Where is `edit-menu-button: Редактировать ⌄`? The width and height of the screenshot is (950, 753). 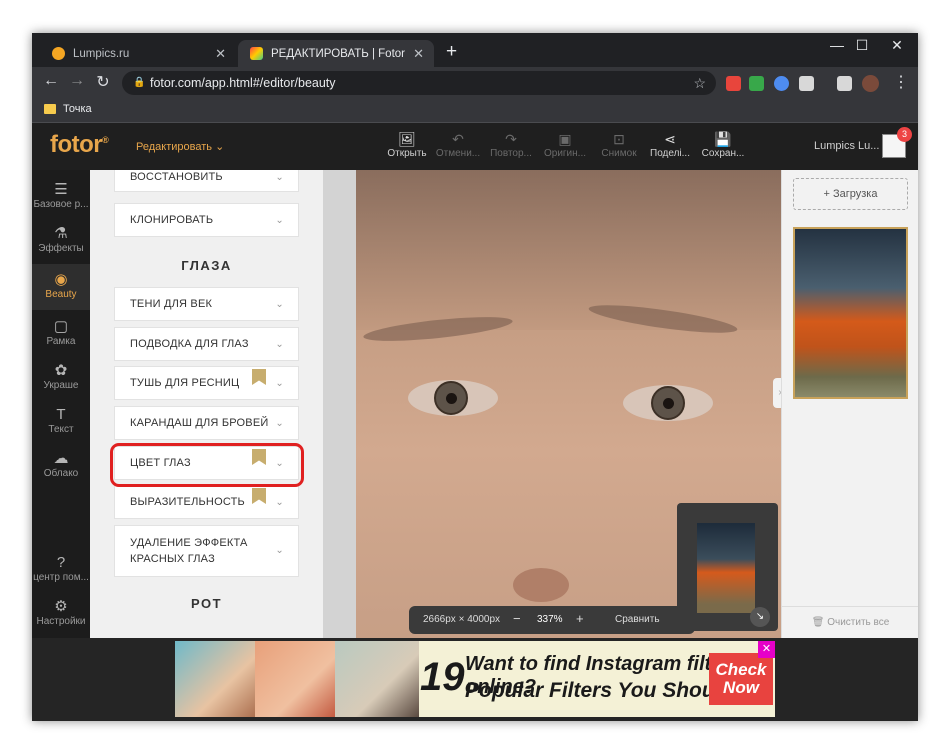
edit-menu-button: Редактировать ⌄ is located at coordinates (180, 146).